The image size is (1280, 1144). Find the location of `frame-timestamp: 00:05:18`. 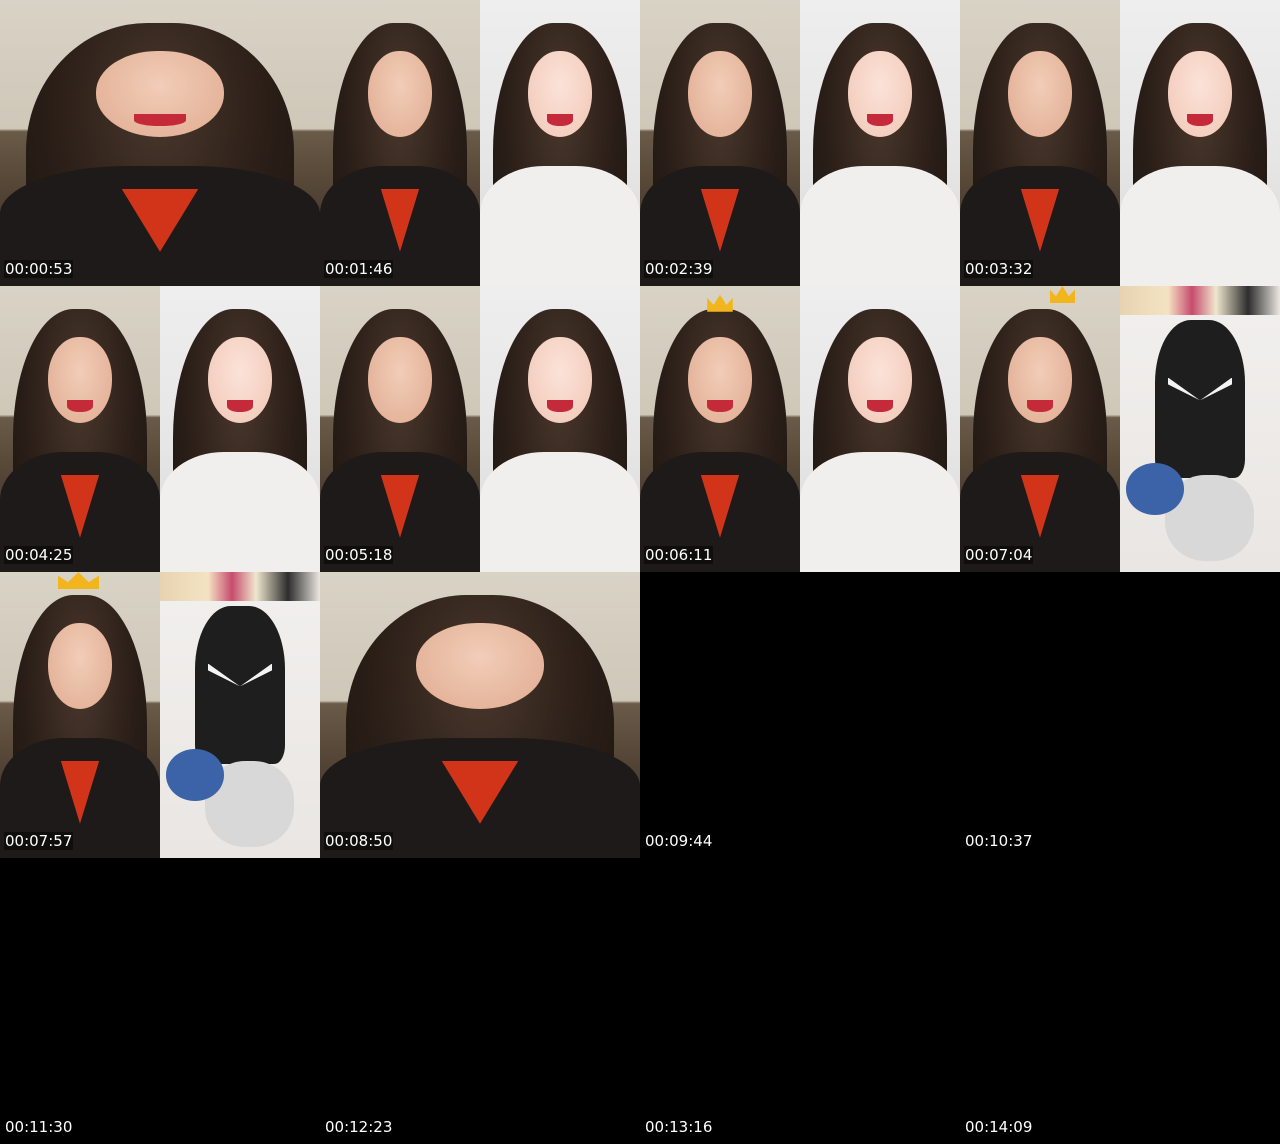

frame-timestamp: 00:05:18 is located at coordinates (359, 555).